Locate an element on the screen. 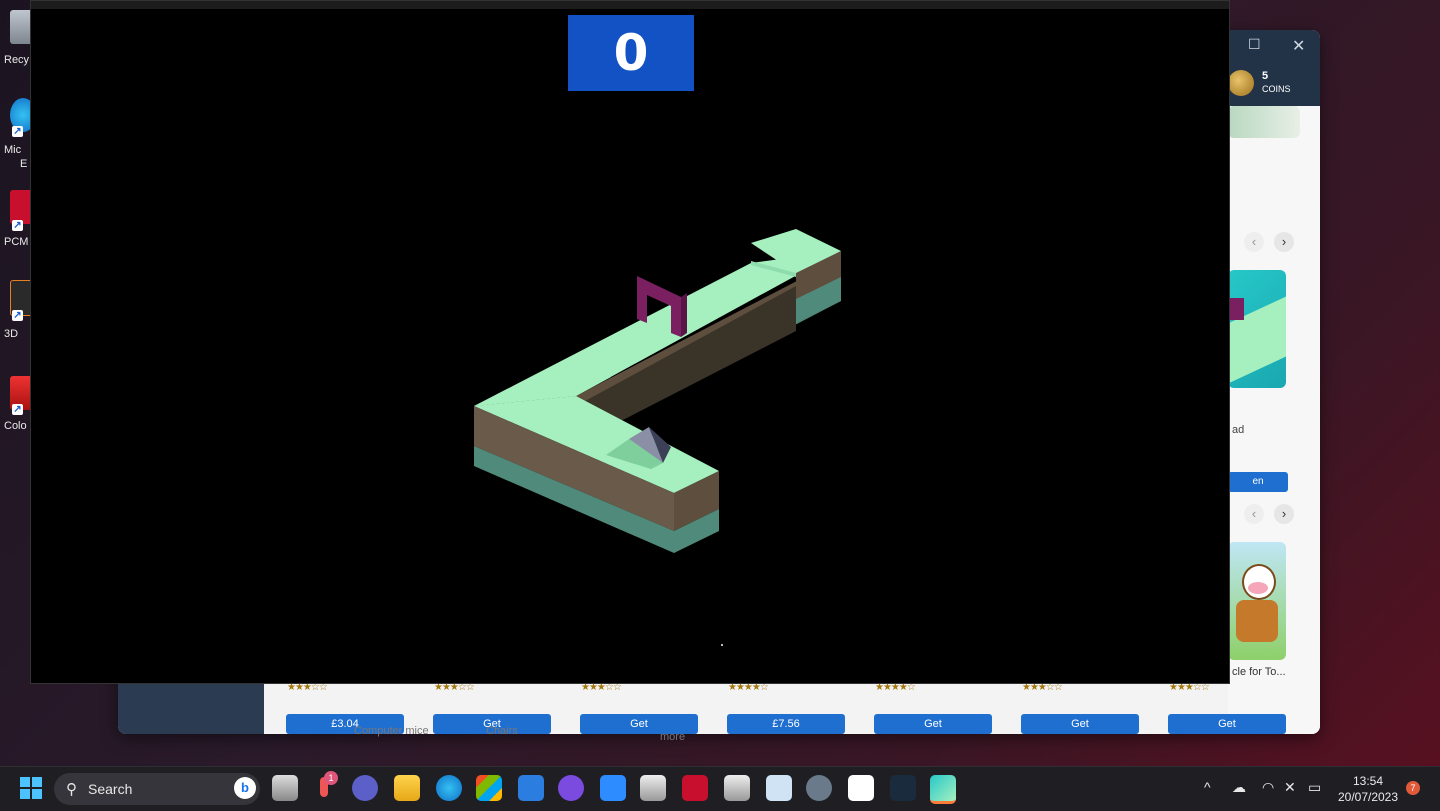 The image size is (1440, 811). more-link: more is located at coordinates (672, 737).